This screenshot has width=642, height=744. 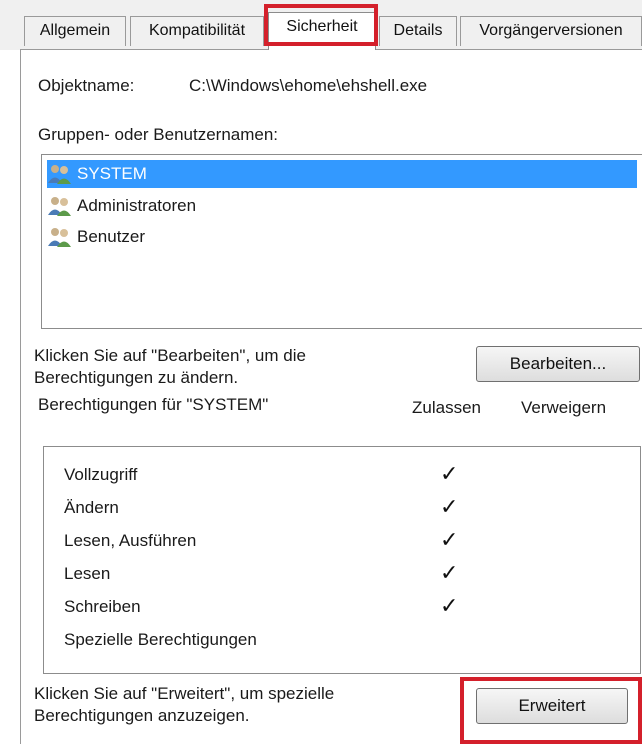 I want to click on advanced-hint-line2: Berechtigungen anzuzeigen., so click(x=142, y=715).